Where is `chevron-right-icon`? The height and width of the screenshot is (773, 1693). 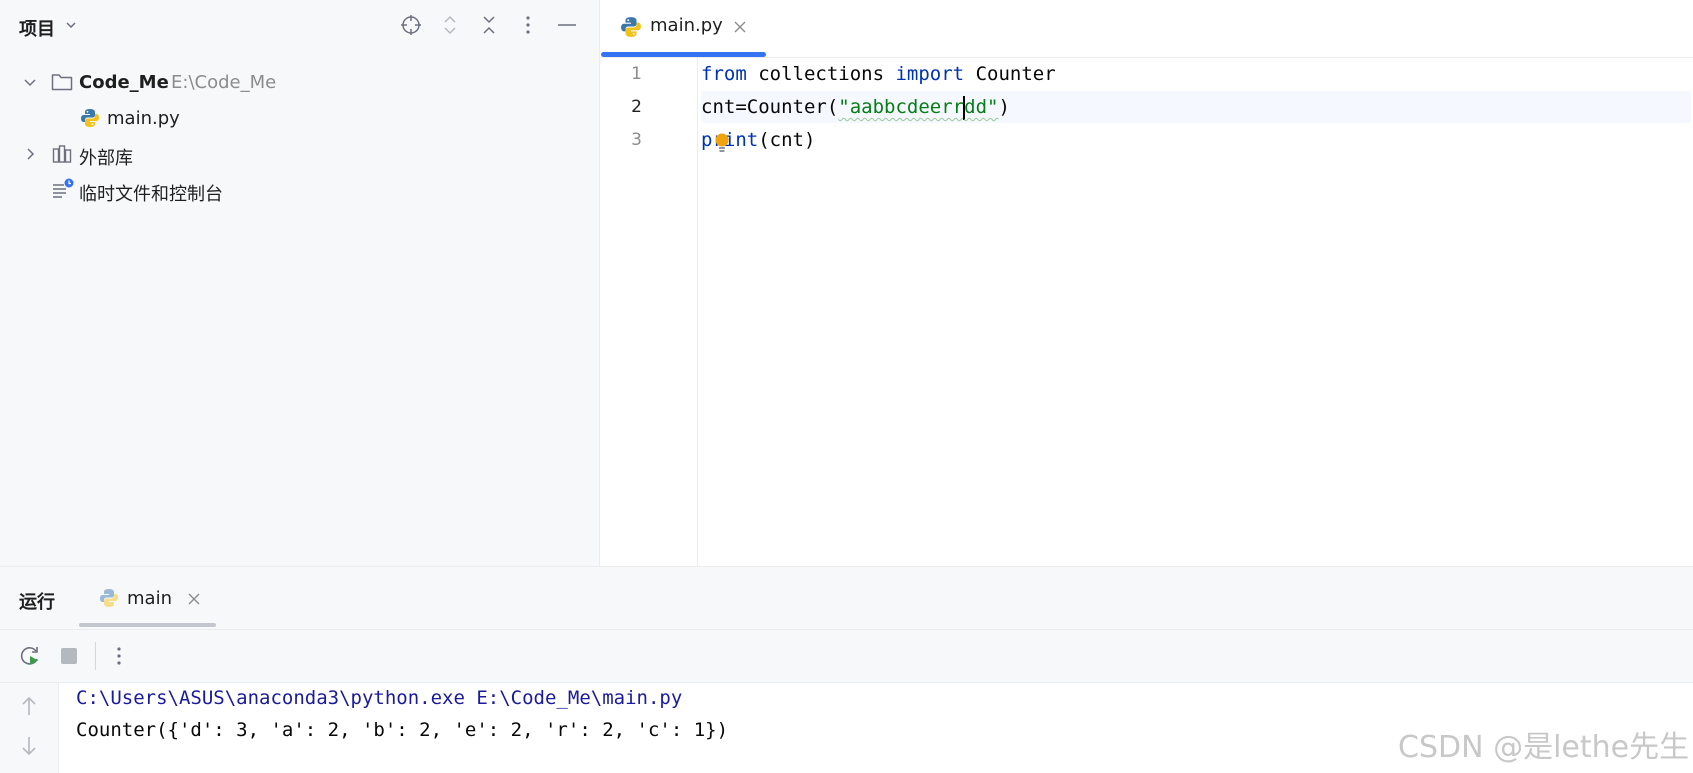
chevron-right-icon is located at coordinates (31, 154).